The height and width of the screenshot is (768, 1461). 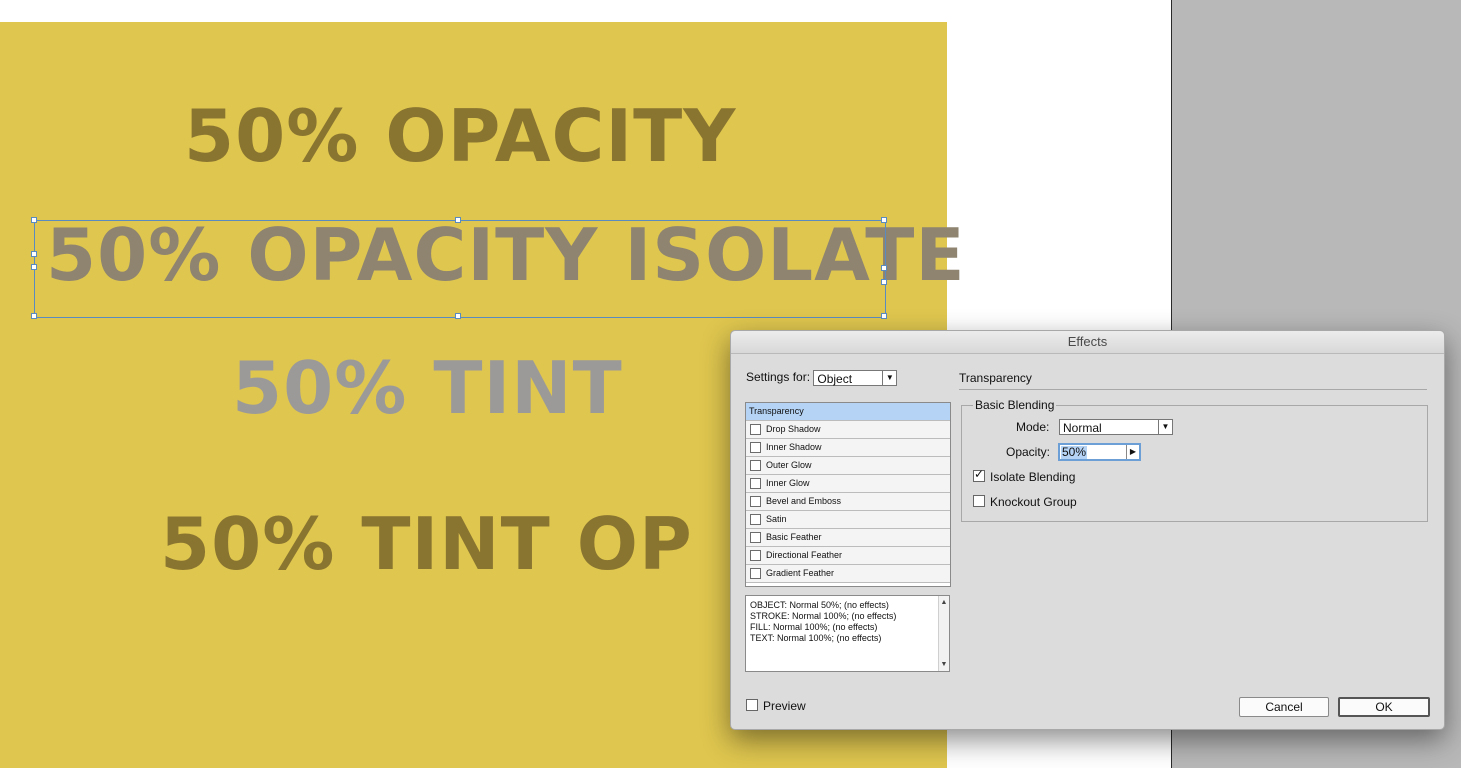 What do you see at coordinates (1033, 477) in the screenshot?
I see `isolate-blending-label: Isolate Blending` at bounding box center [1033, 477].